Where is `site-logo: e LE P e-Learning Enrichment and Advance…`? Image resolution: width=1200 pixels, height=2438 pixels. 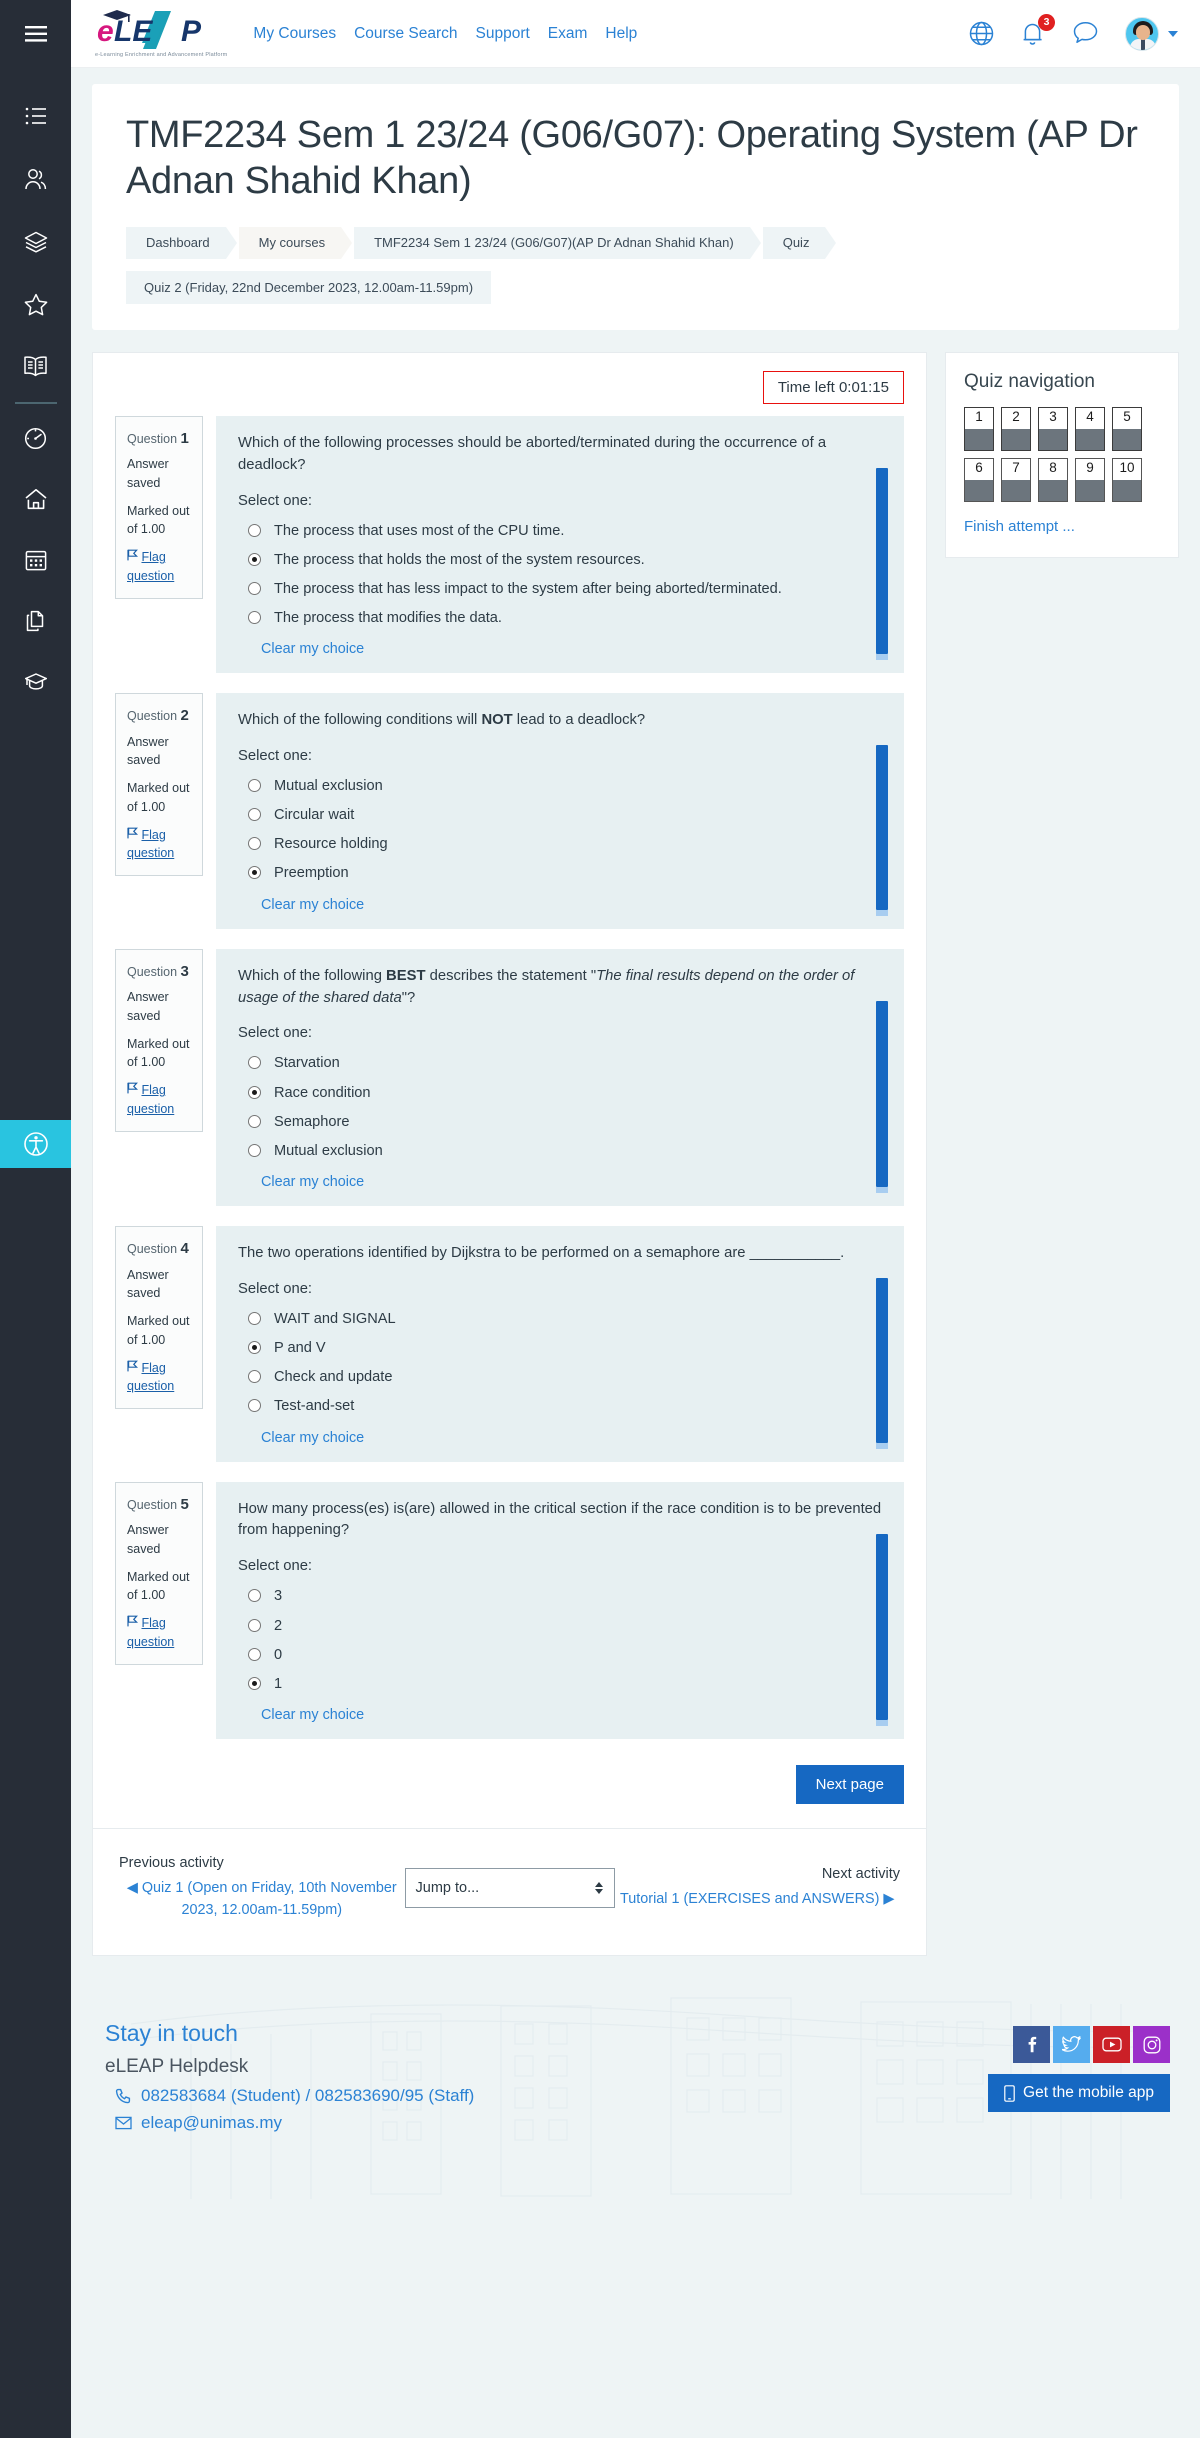
site-logo: e LE P e-Learning Enrichment and Advance… is located at coordinates (161, 33).